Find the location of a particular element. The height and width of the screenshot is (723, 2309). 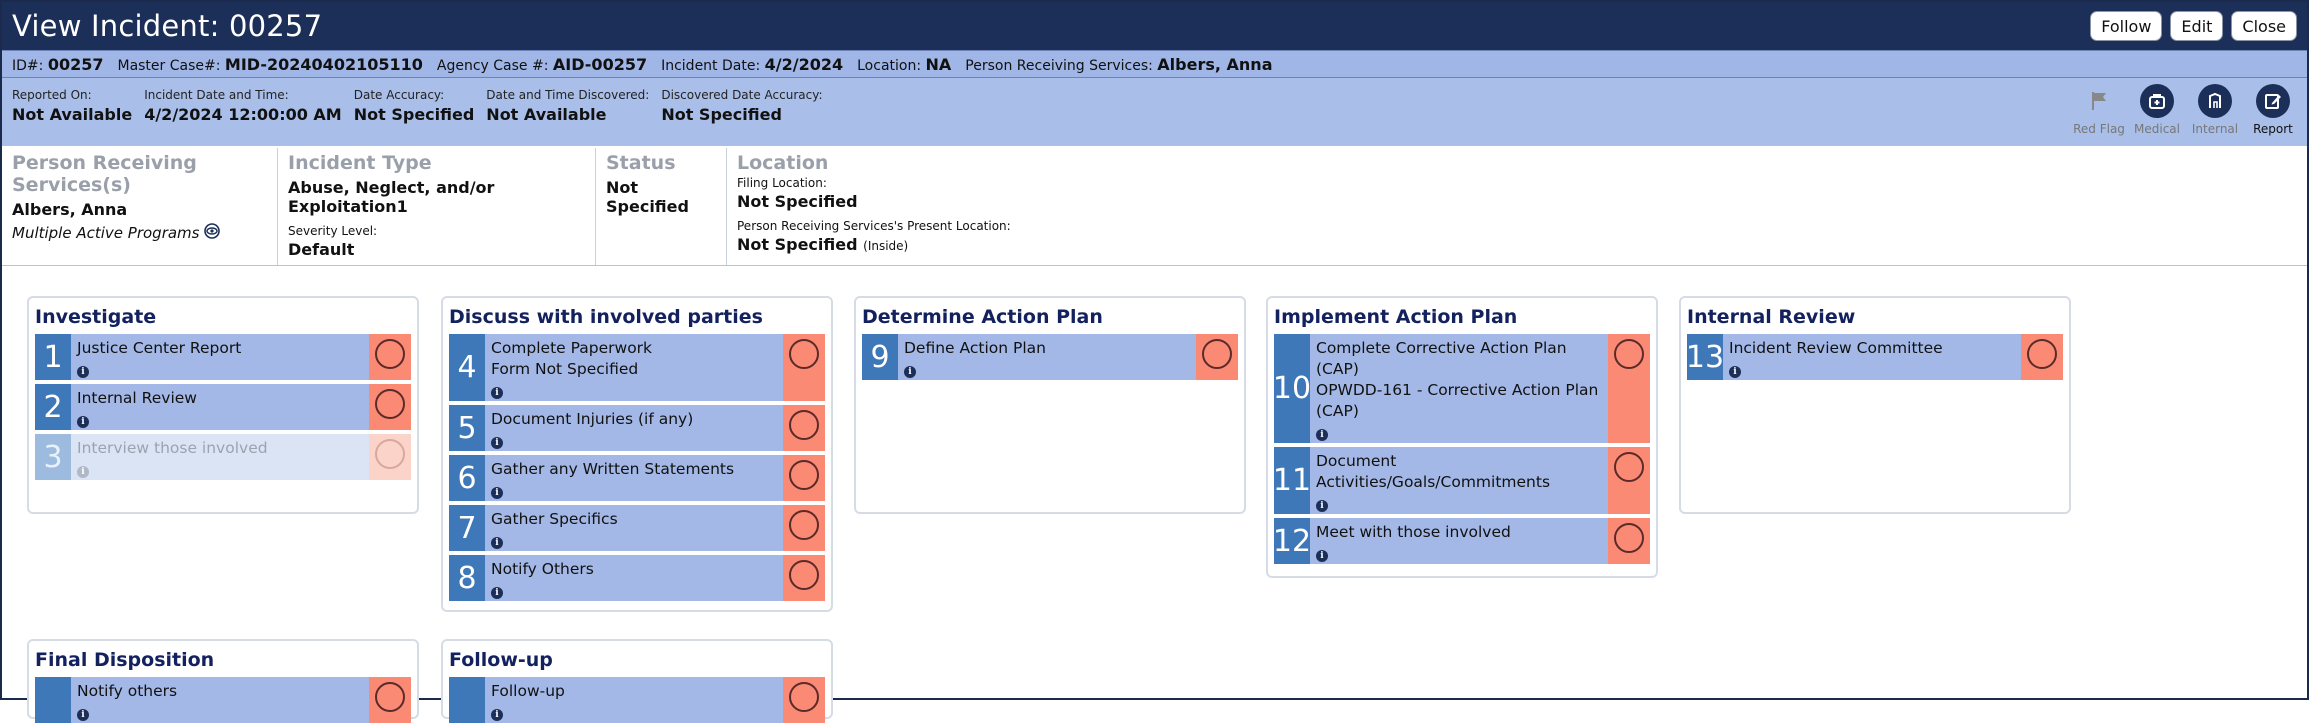

step-body: Document Activities/Goals/Commitments i is located at coordinates (1459, 480).